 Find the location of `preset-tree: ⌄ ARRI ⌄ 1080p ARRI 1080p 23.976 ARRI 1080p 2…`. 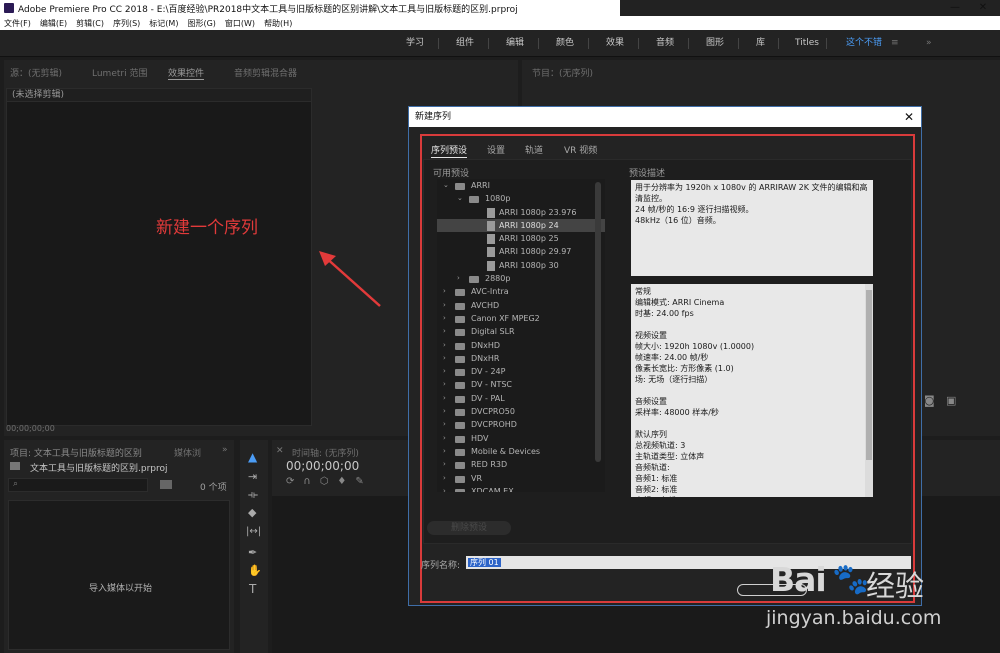

preset-tree: ⌄ ARRI ⌄ 1080p ARRI 1080p 23.976 ARRI 1080p 2… is located at coordinates (521, 335).